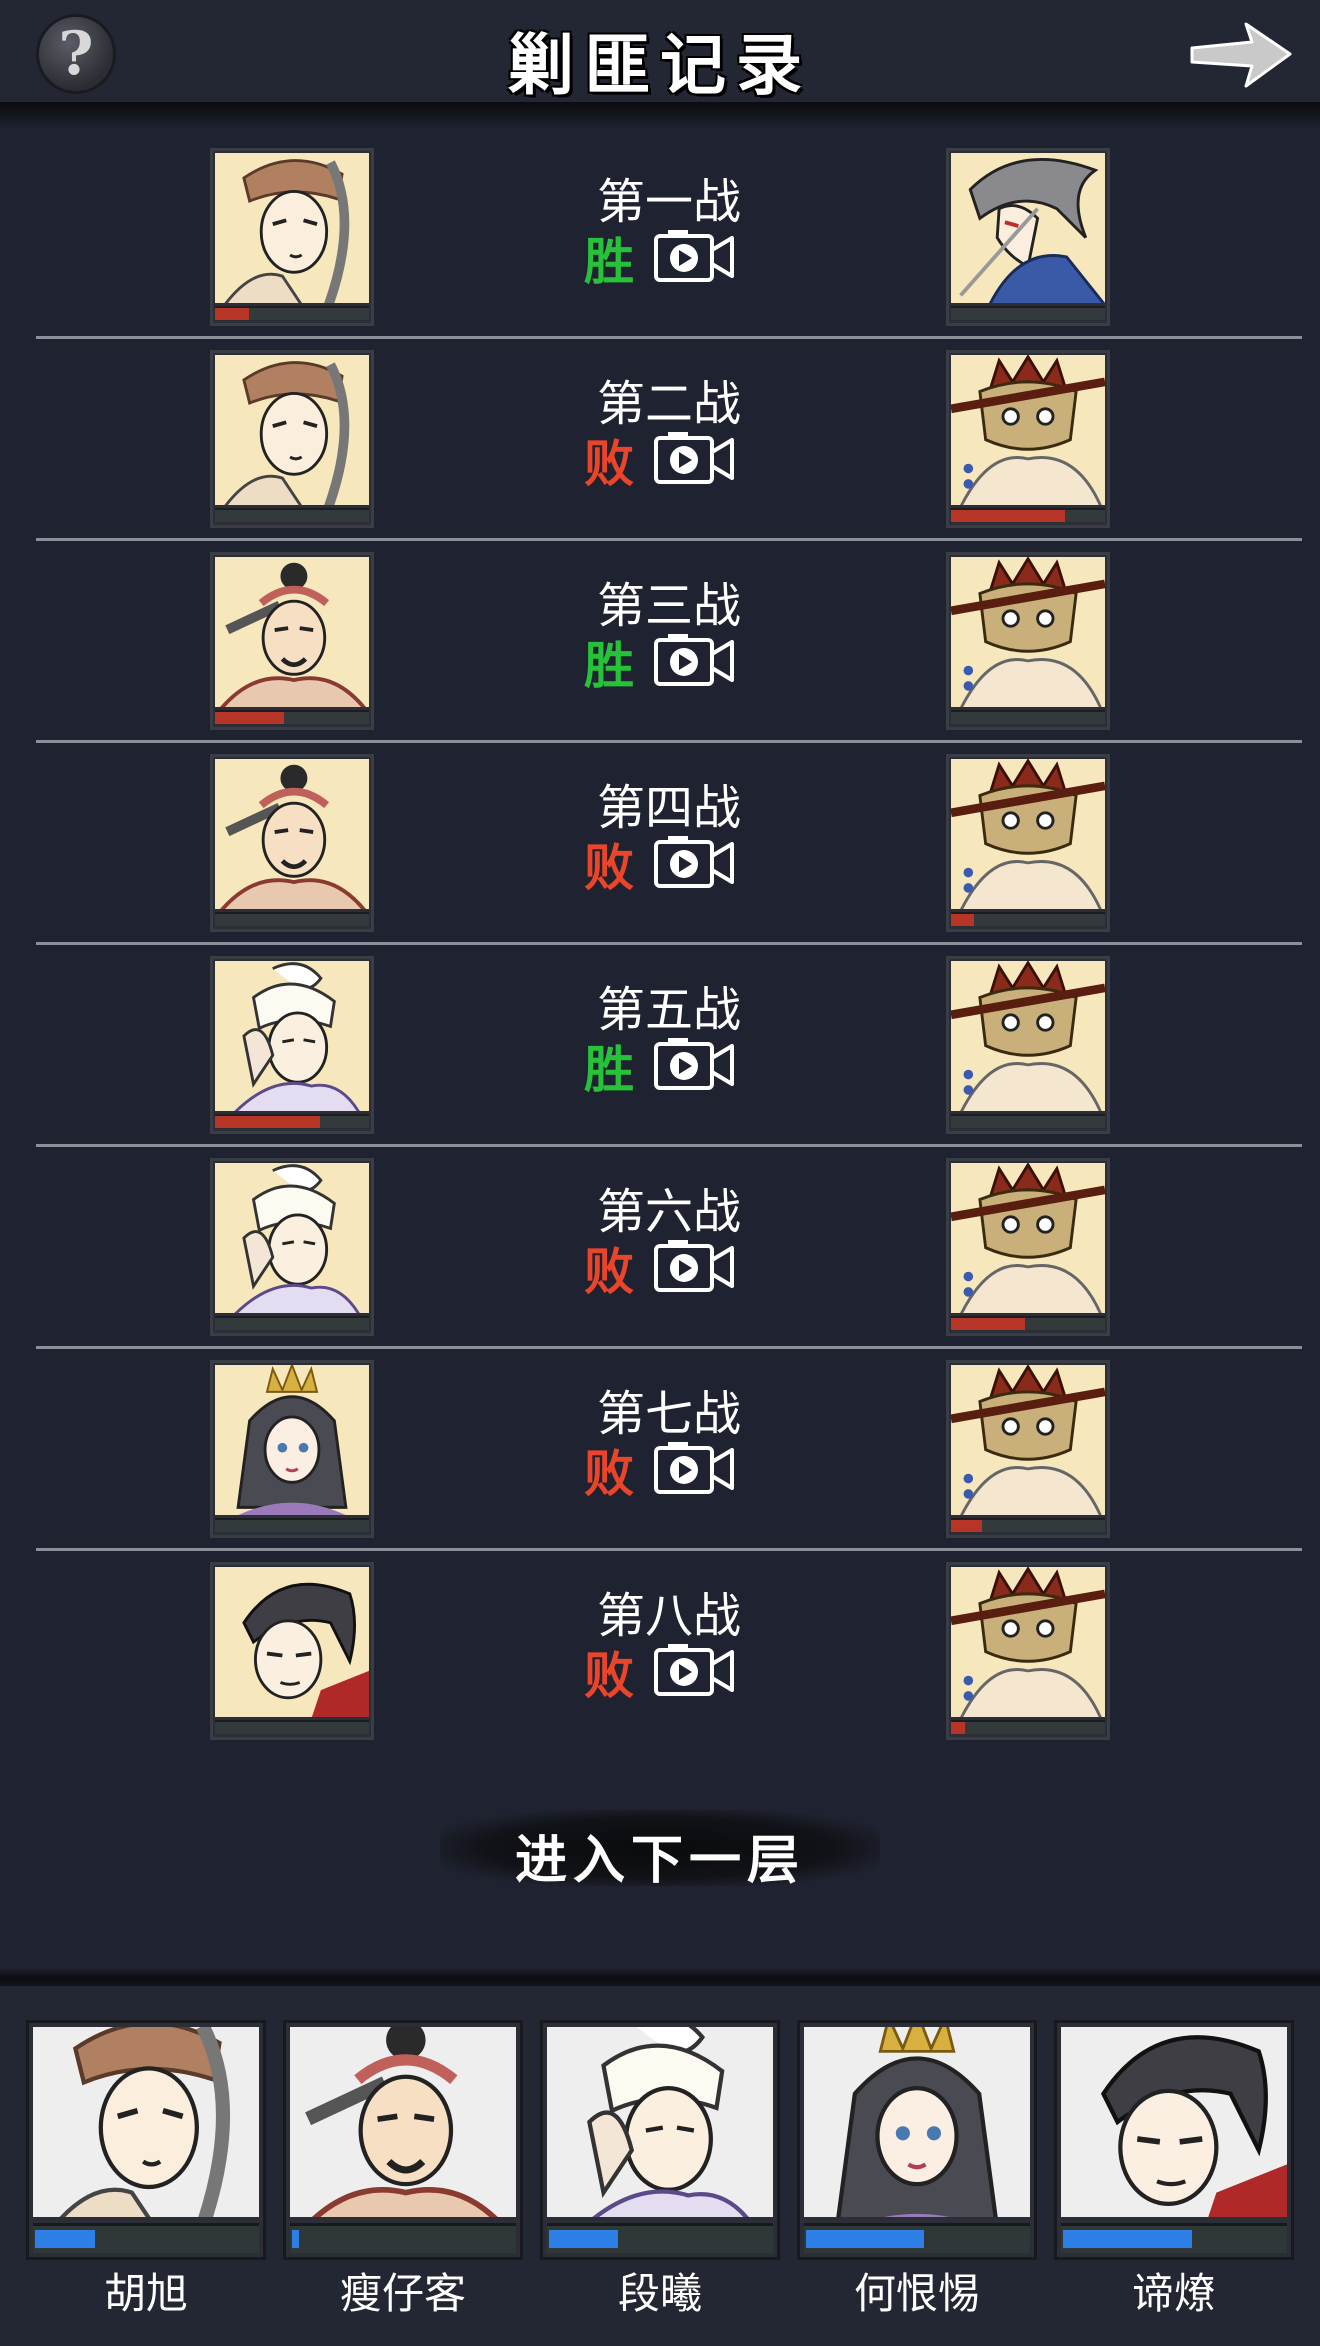 Image resolution: width=1320 pixels, height=2346 pixels. I want to click on next-floor-button: 进入下一层, so click(660, 1850).